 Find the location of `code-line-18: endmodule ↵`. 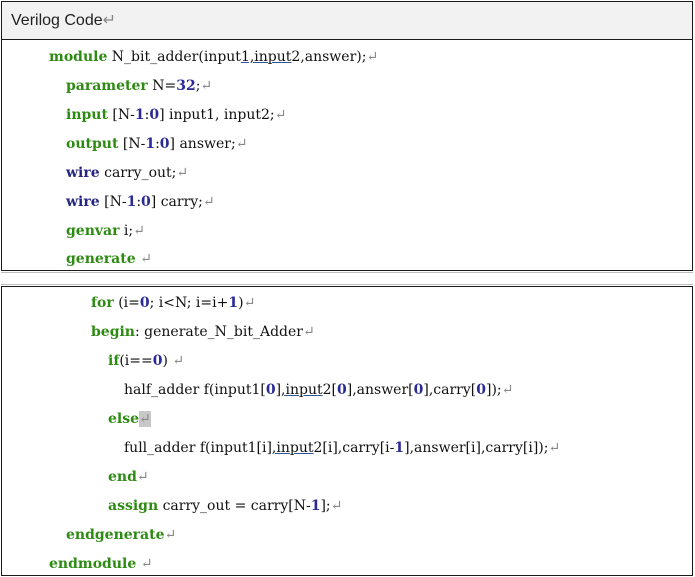

code-line-18: endmodule ↵ is located at coordinates (101, 564).